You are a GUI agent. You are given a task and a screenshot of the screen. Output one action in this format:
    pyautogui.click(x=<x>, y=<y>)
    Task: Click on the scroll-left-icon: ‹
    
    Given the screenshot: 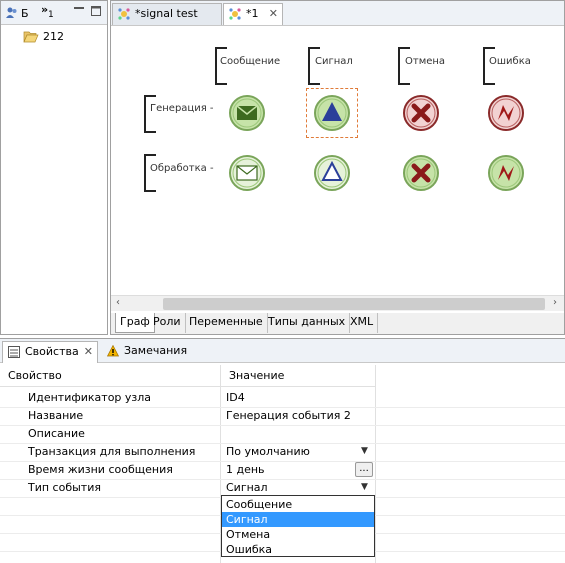 What is the action you would take?
    pyautogui.click(x=118, y=302)
    